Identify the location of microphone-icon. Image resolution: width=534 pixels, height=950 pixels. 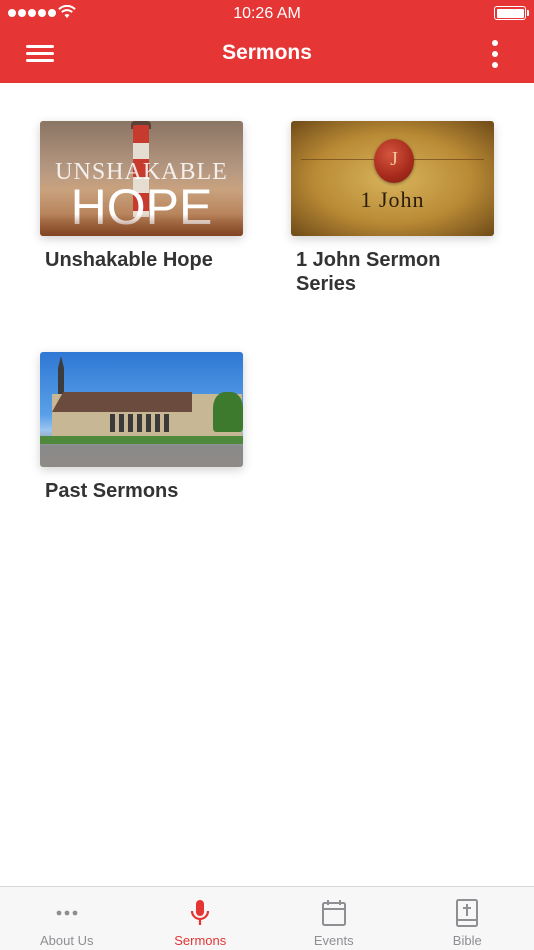
(200, 912).